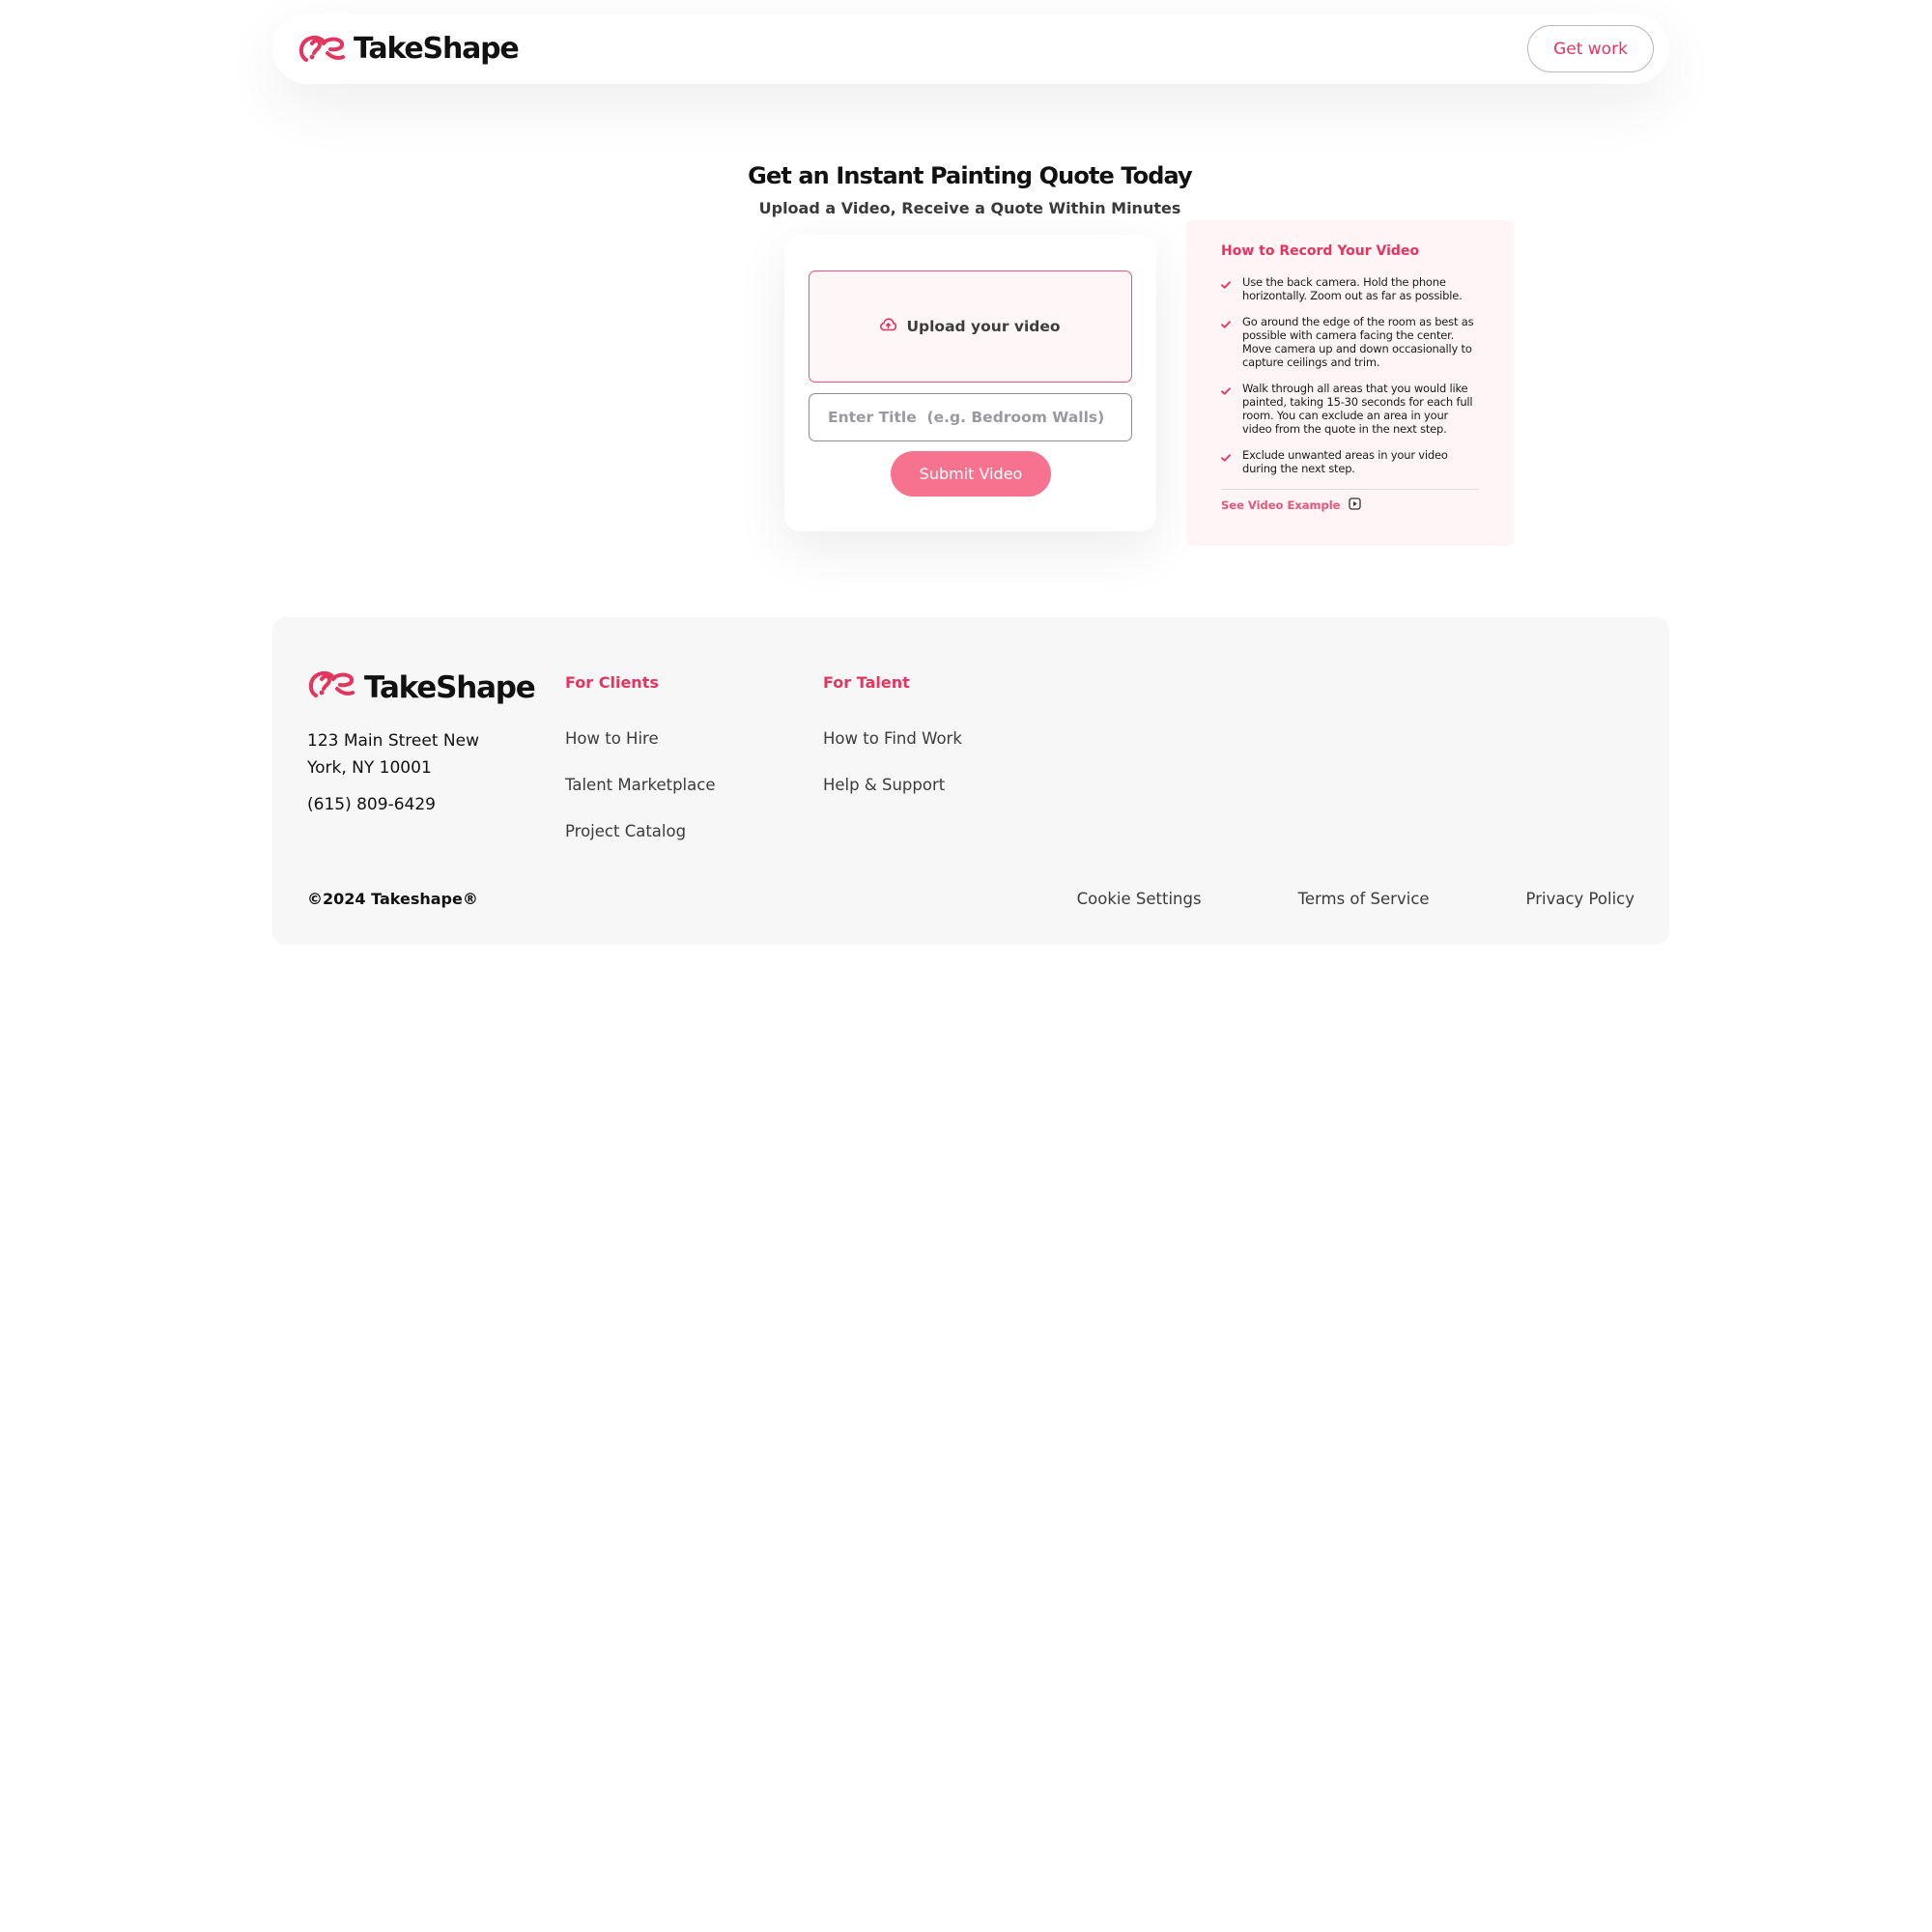  I want to click on terms-of-service-link: Terms of Service, so click(1364, 899).